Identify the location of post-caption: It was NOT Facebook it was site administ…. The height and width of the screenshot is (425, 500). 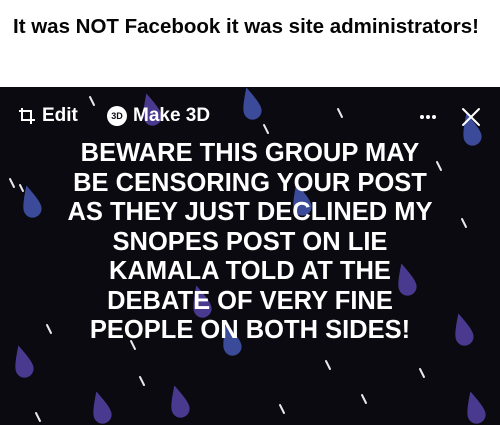
(246, 26).